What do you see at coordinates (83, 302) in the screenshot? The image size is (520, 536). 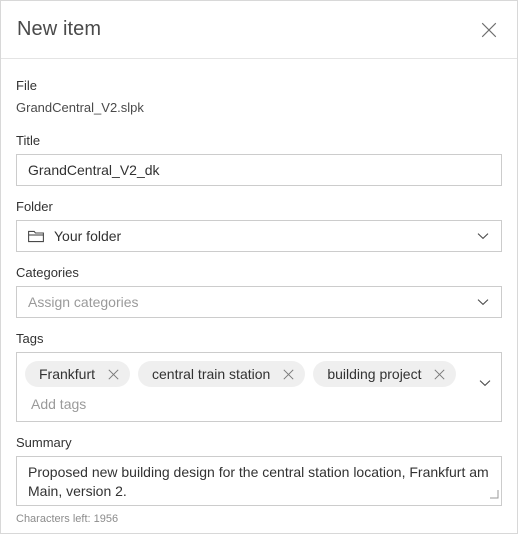 I see `categories-placeholder: Assign categories` at bounding box center [83, 302].